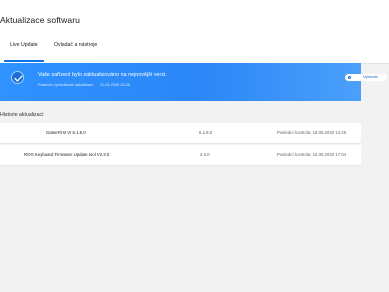 The image size is (389, 292). I want to click on update-version: 6.1.8.0, so click(206, 132).